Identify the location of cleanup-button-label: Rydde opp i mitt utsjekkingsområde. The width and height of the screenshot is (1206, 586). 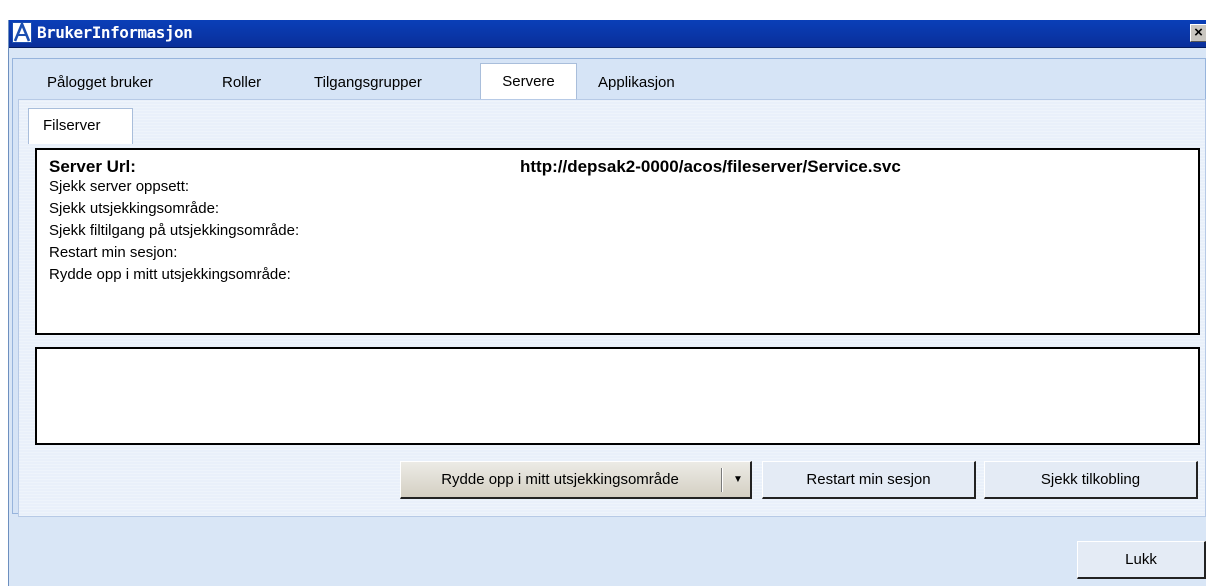
(560, 480).